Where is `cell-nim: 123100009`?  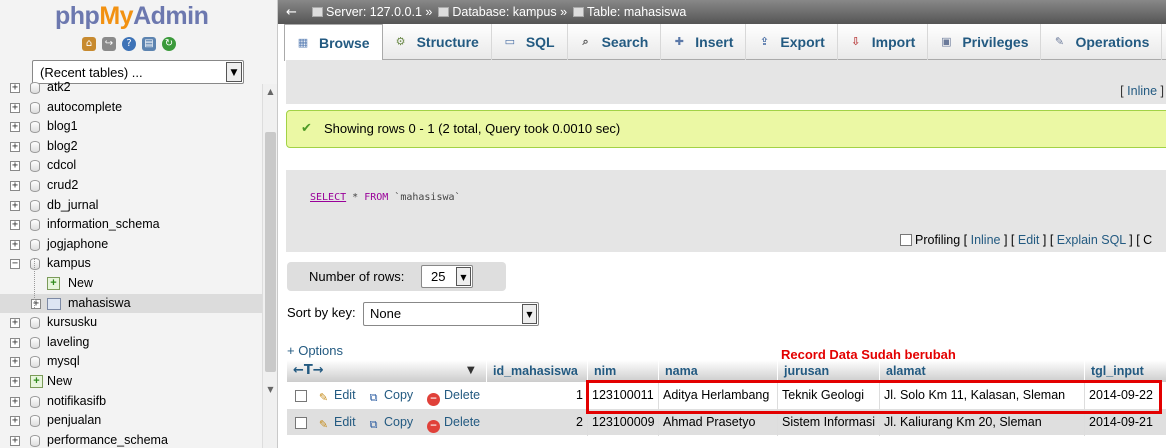 cell-nim: 123100009 is located at coordinates (622, 422).